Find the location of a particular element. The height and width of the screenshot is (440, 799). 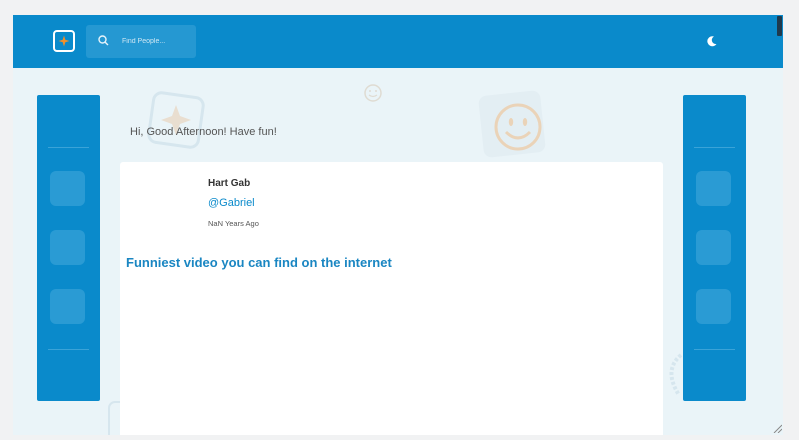

sparkle-tile-decoration-icon is located at coordinates (176, 120).